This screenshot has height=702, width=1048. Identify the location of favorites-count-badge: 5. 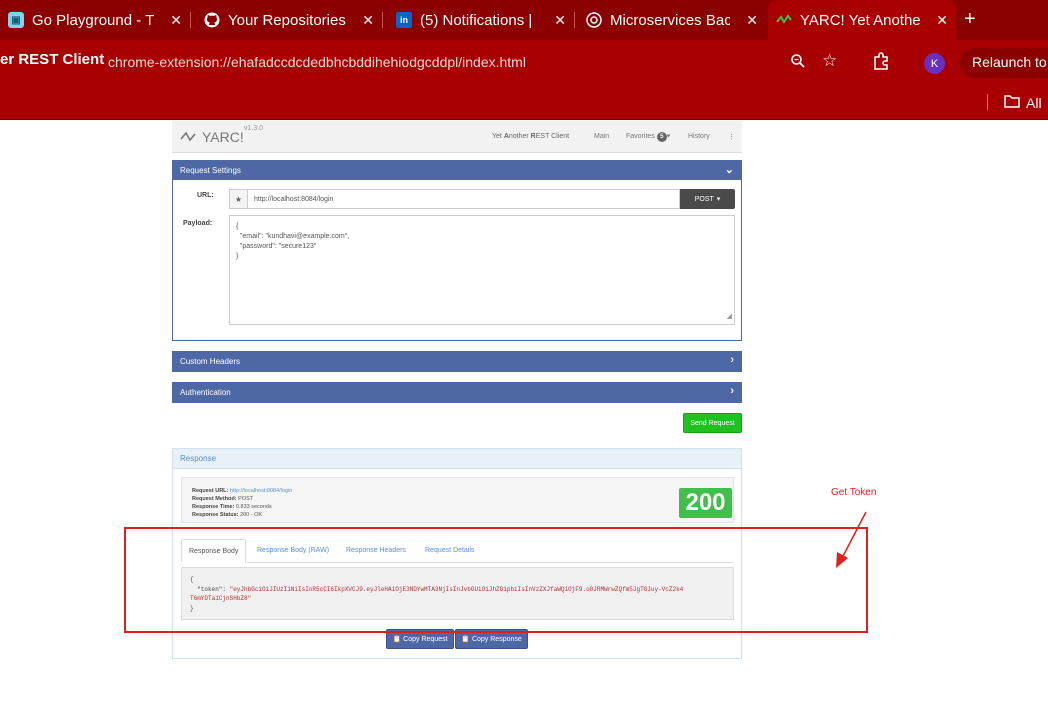
(661, 137).